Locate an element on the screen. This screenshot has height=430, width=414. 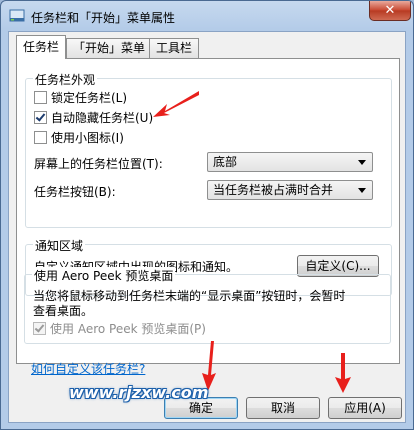
aero-peek-option: 使用 Aero Peek 预览桌面(P) is located at coordinates (119, 330).